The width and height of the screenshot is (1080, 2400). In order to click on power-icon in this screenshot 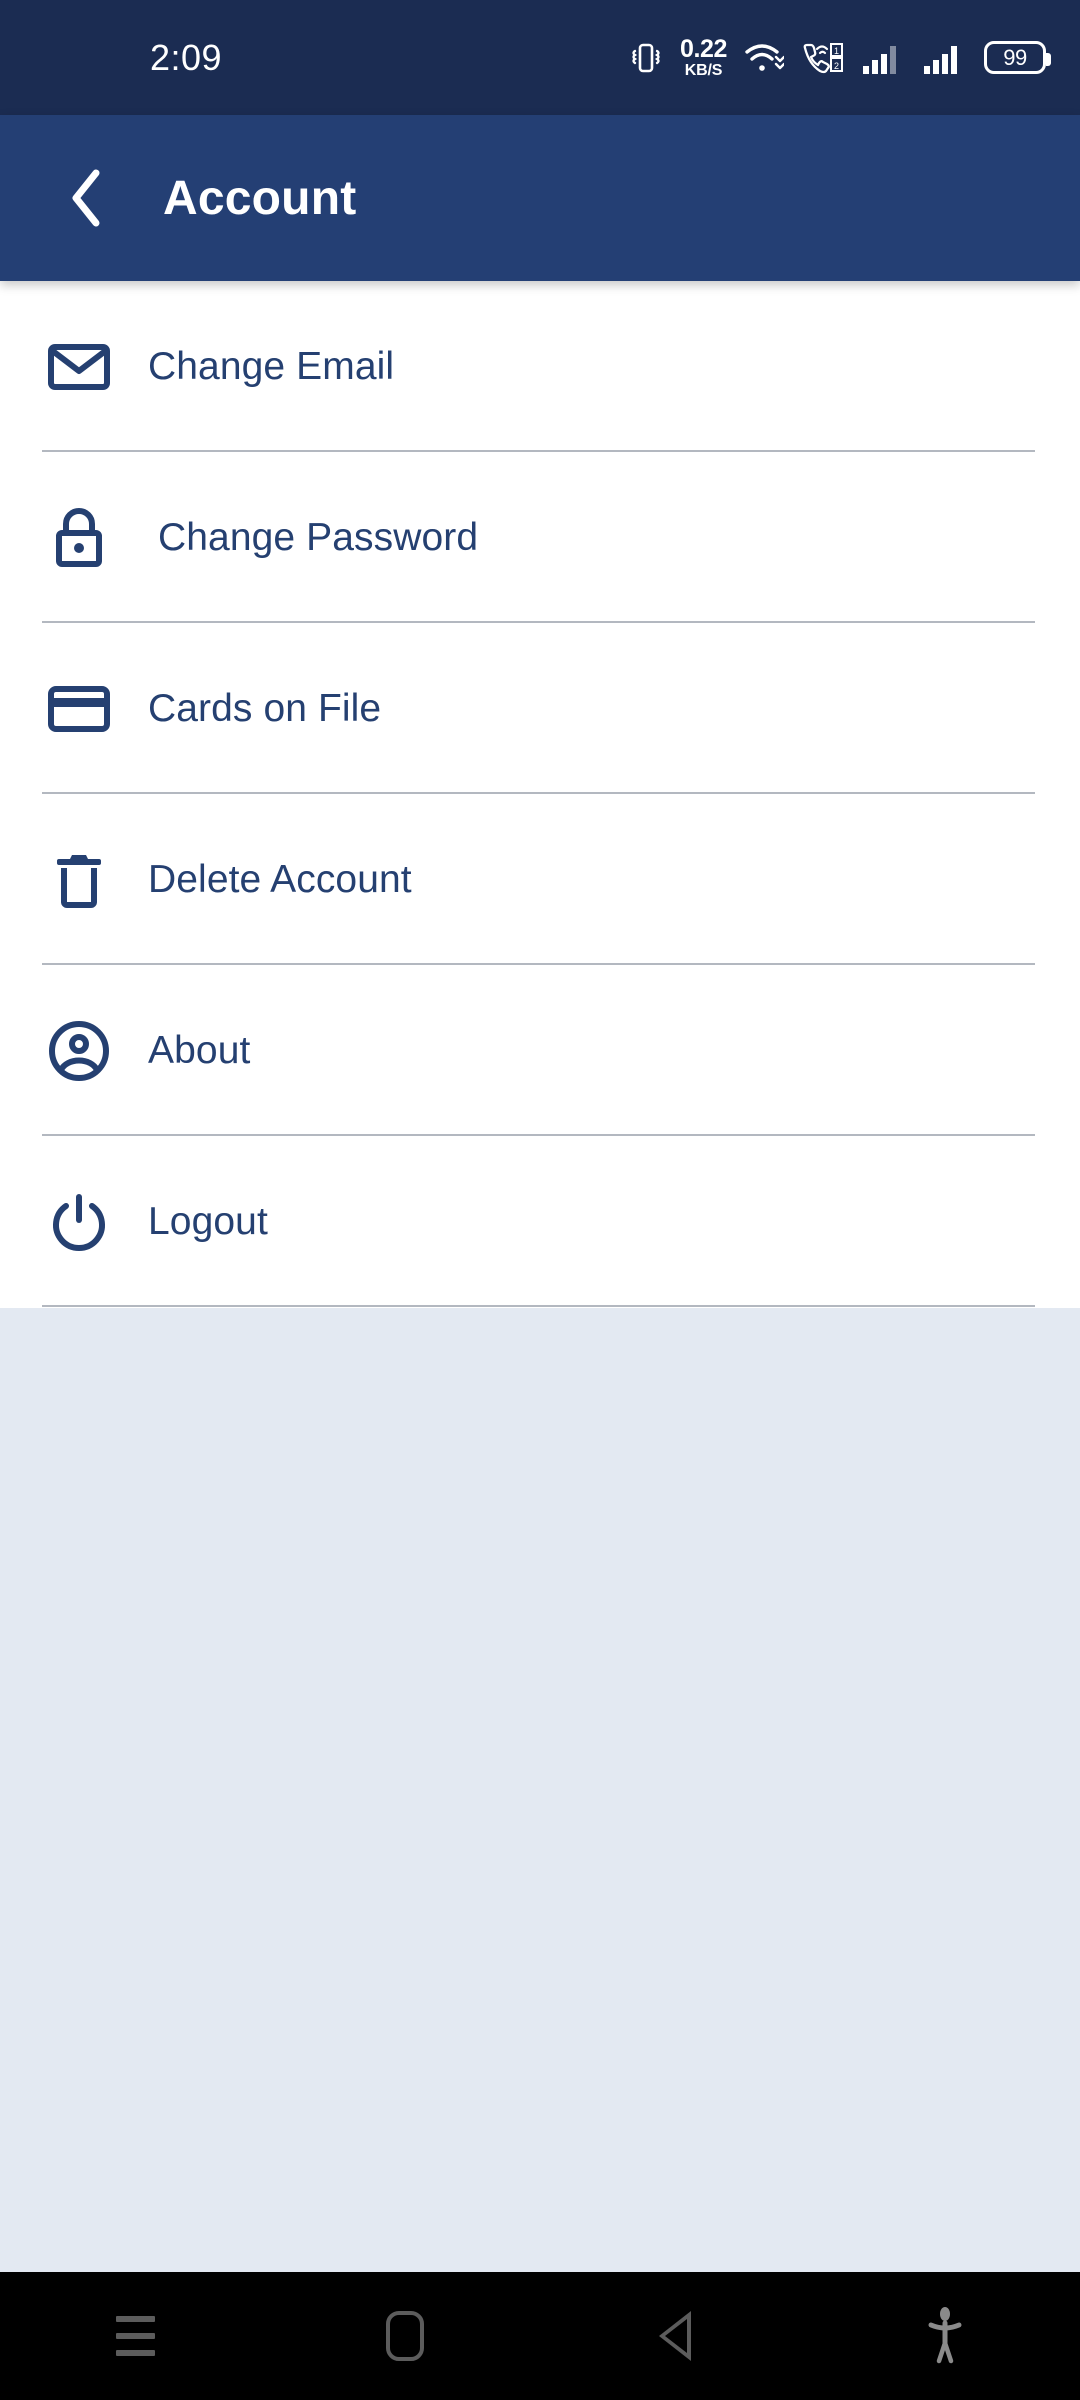, I will do `click(74, 1221)`.